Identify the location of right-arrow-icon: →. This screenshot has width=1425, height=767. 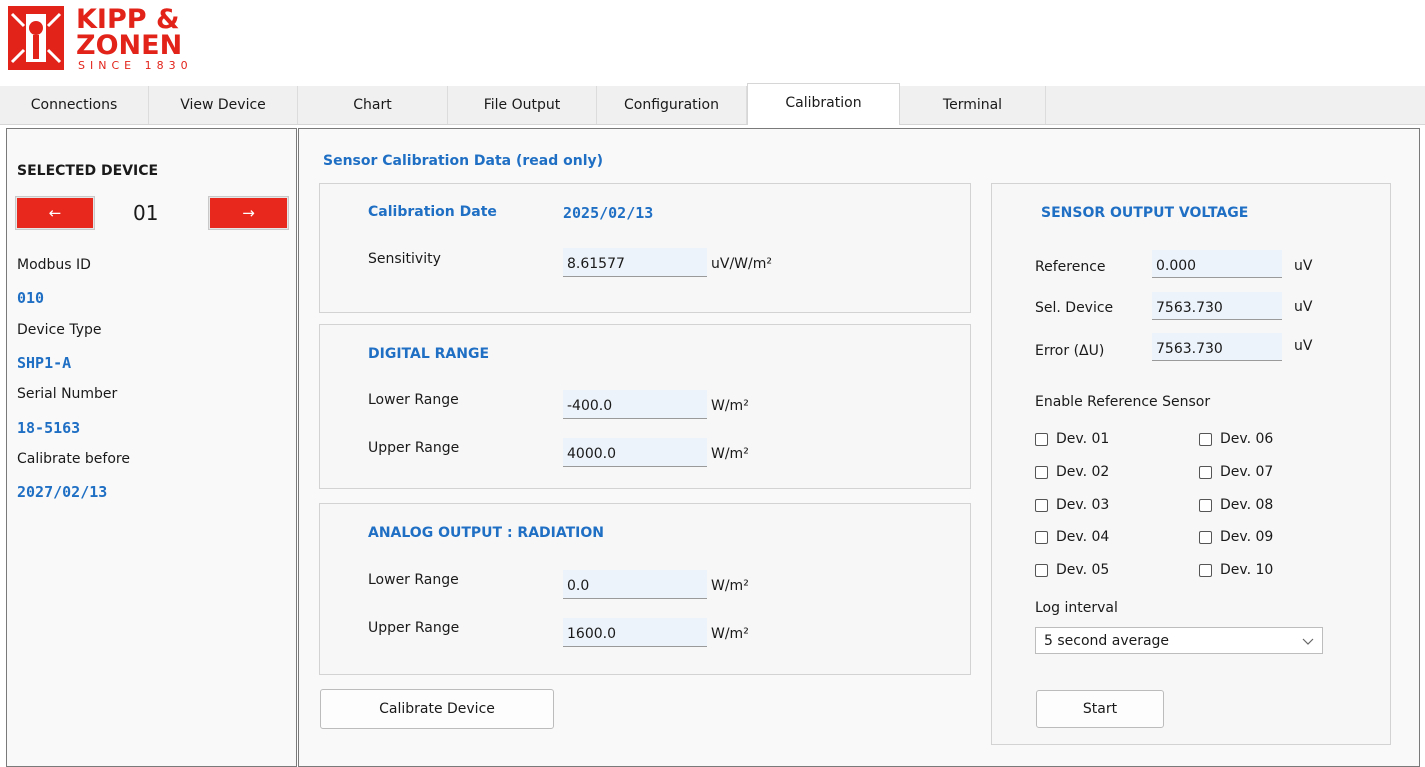
(248, 213).